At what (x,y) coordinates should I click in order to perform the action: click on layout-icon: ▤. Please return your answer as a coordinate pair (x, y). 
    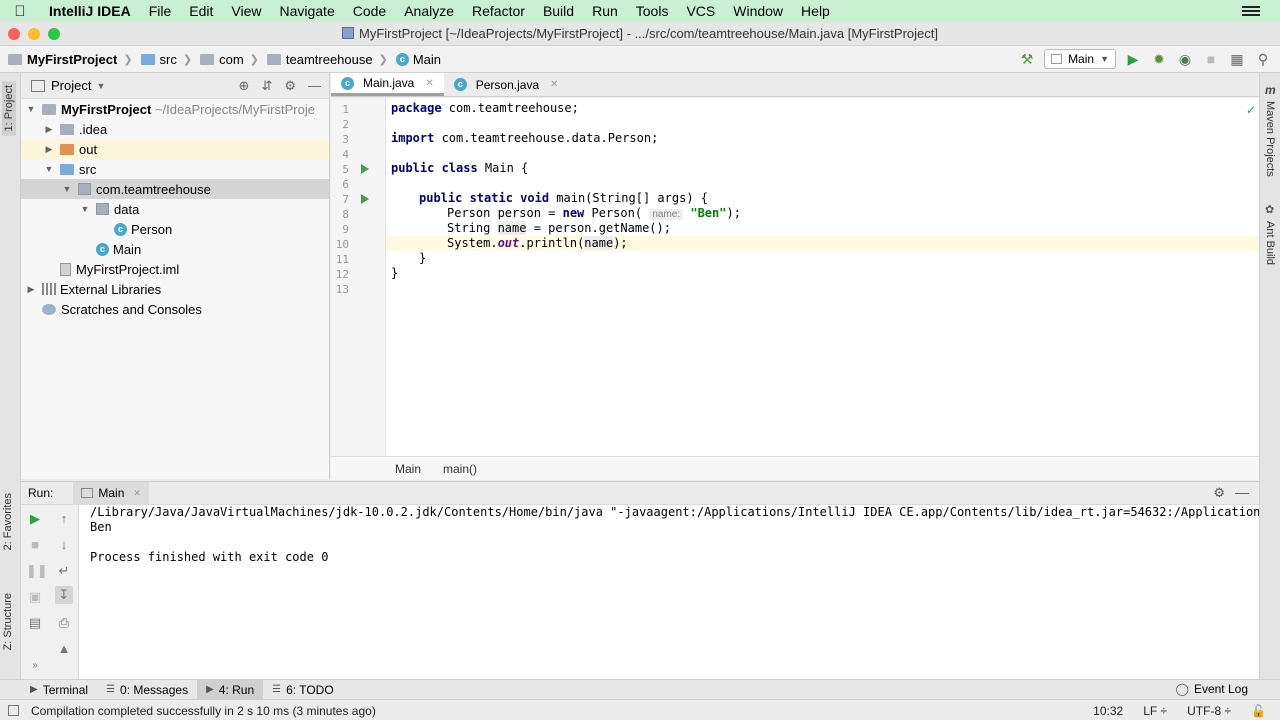
    Looking at the image, I should click on (35, 623).